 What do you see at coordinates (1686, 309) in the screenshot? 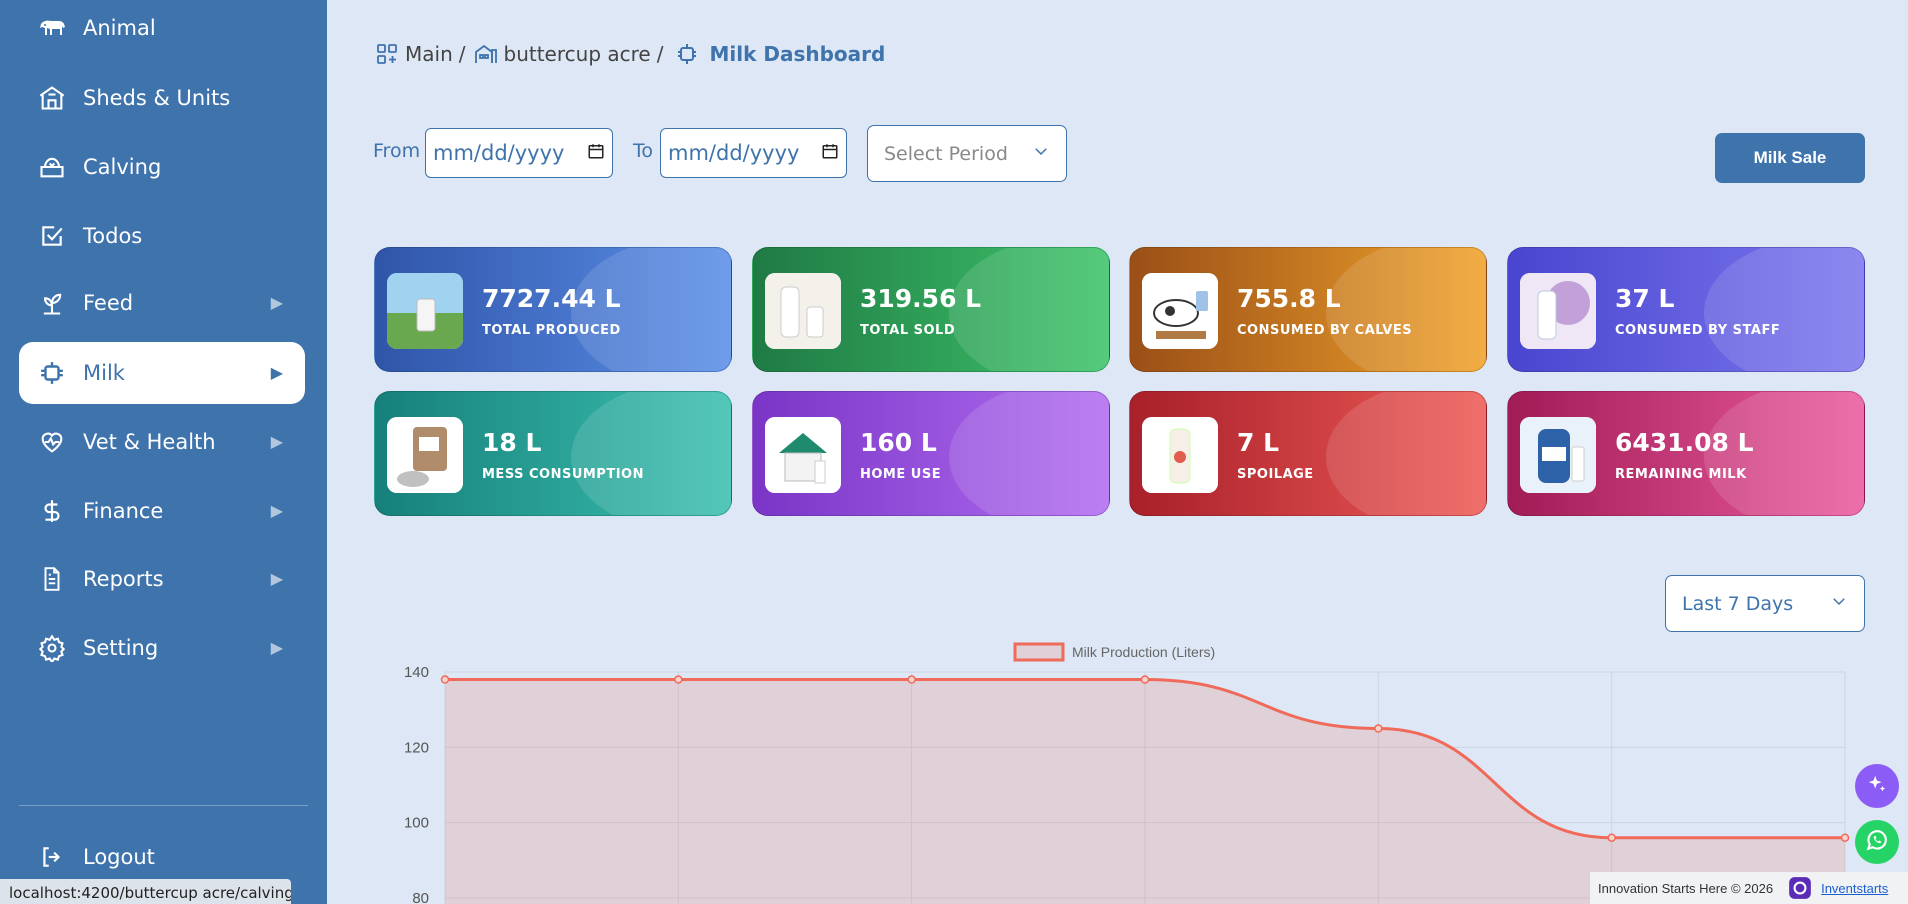
I see `stat-card-consumed-by-staff: 37 L CONSUMED BY STAFF` at bounding box center [1686, 309].